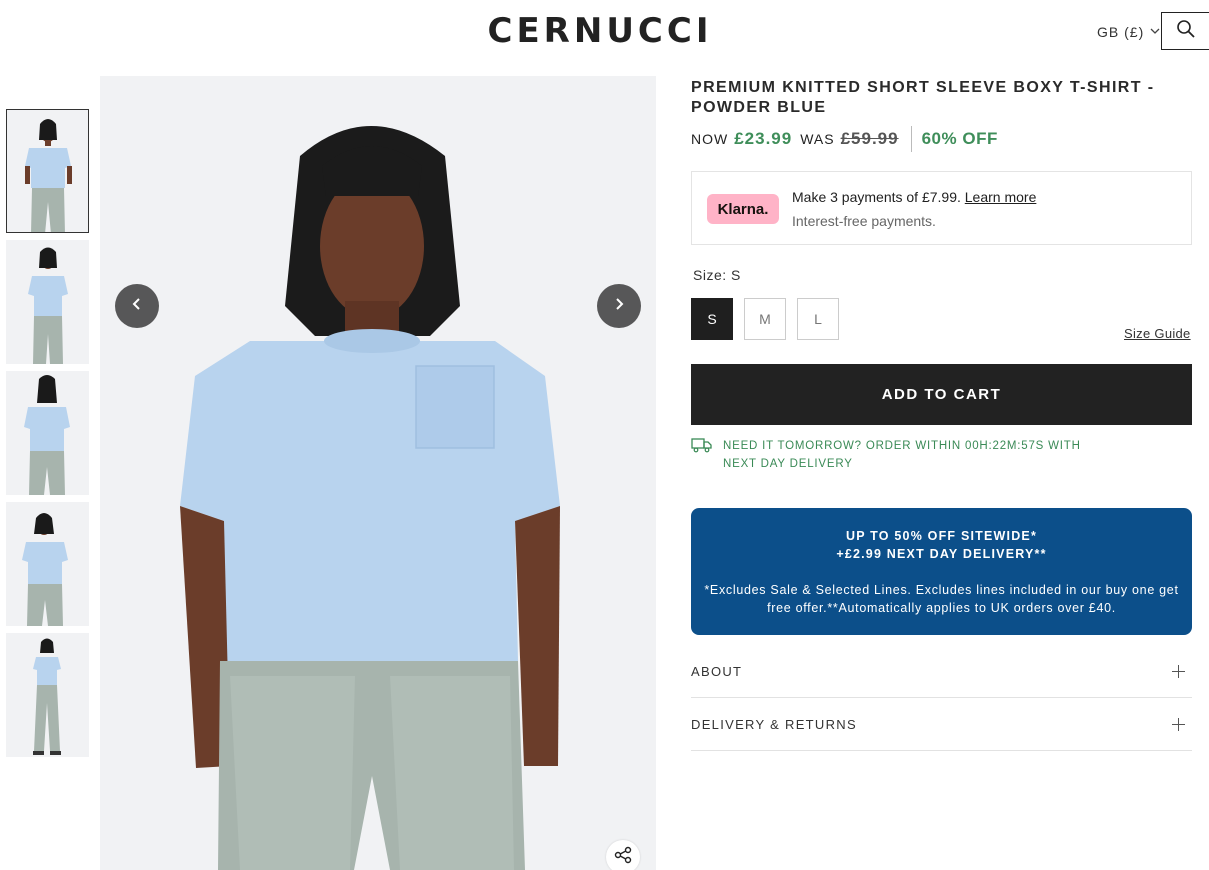 The height and width of the screenshot is (870, 1209). What do you see at coordinates (712, 319) in the screenshot?
I see `size-option-s: S` at bounding box center [712, 319].